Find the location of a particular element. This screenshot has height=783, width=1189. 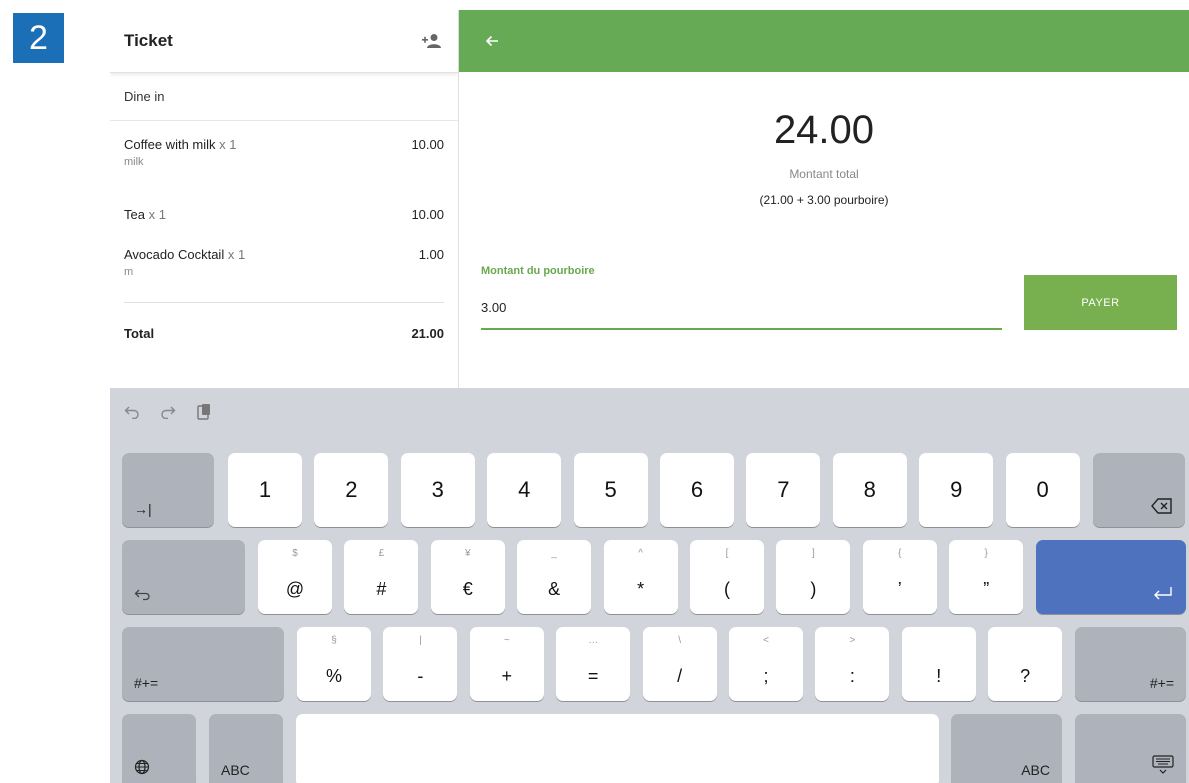

key-main-char: ( is located at coordinates (727, 589).